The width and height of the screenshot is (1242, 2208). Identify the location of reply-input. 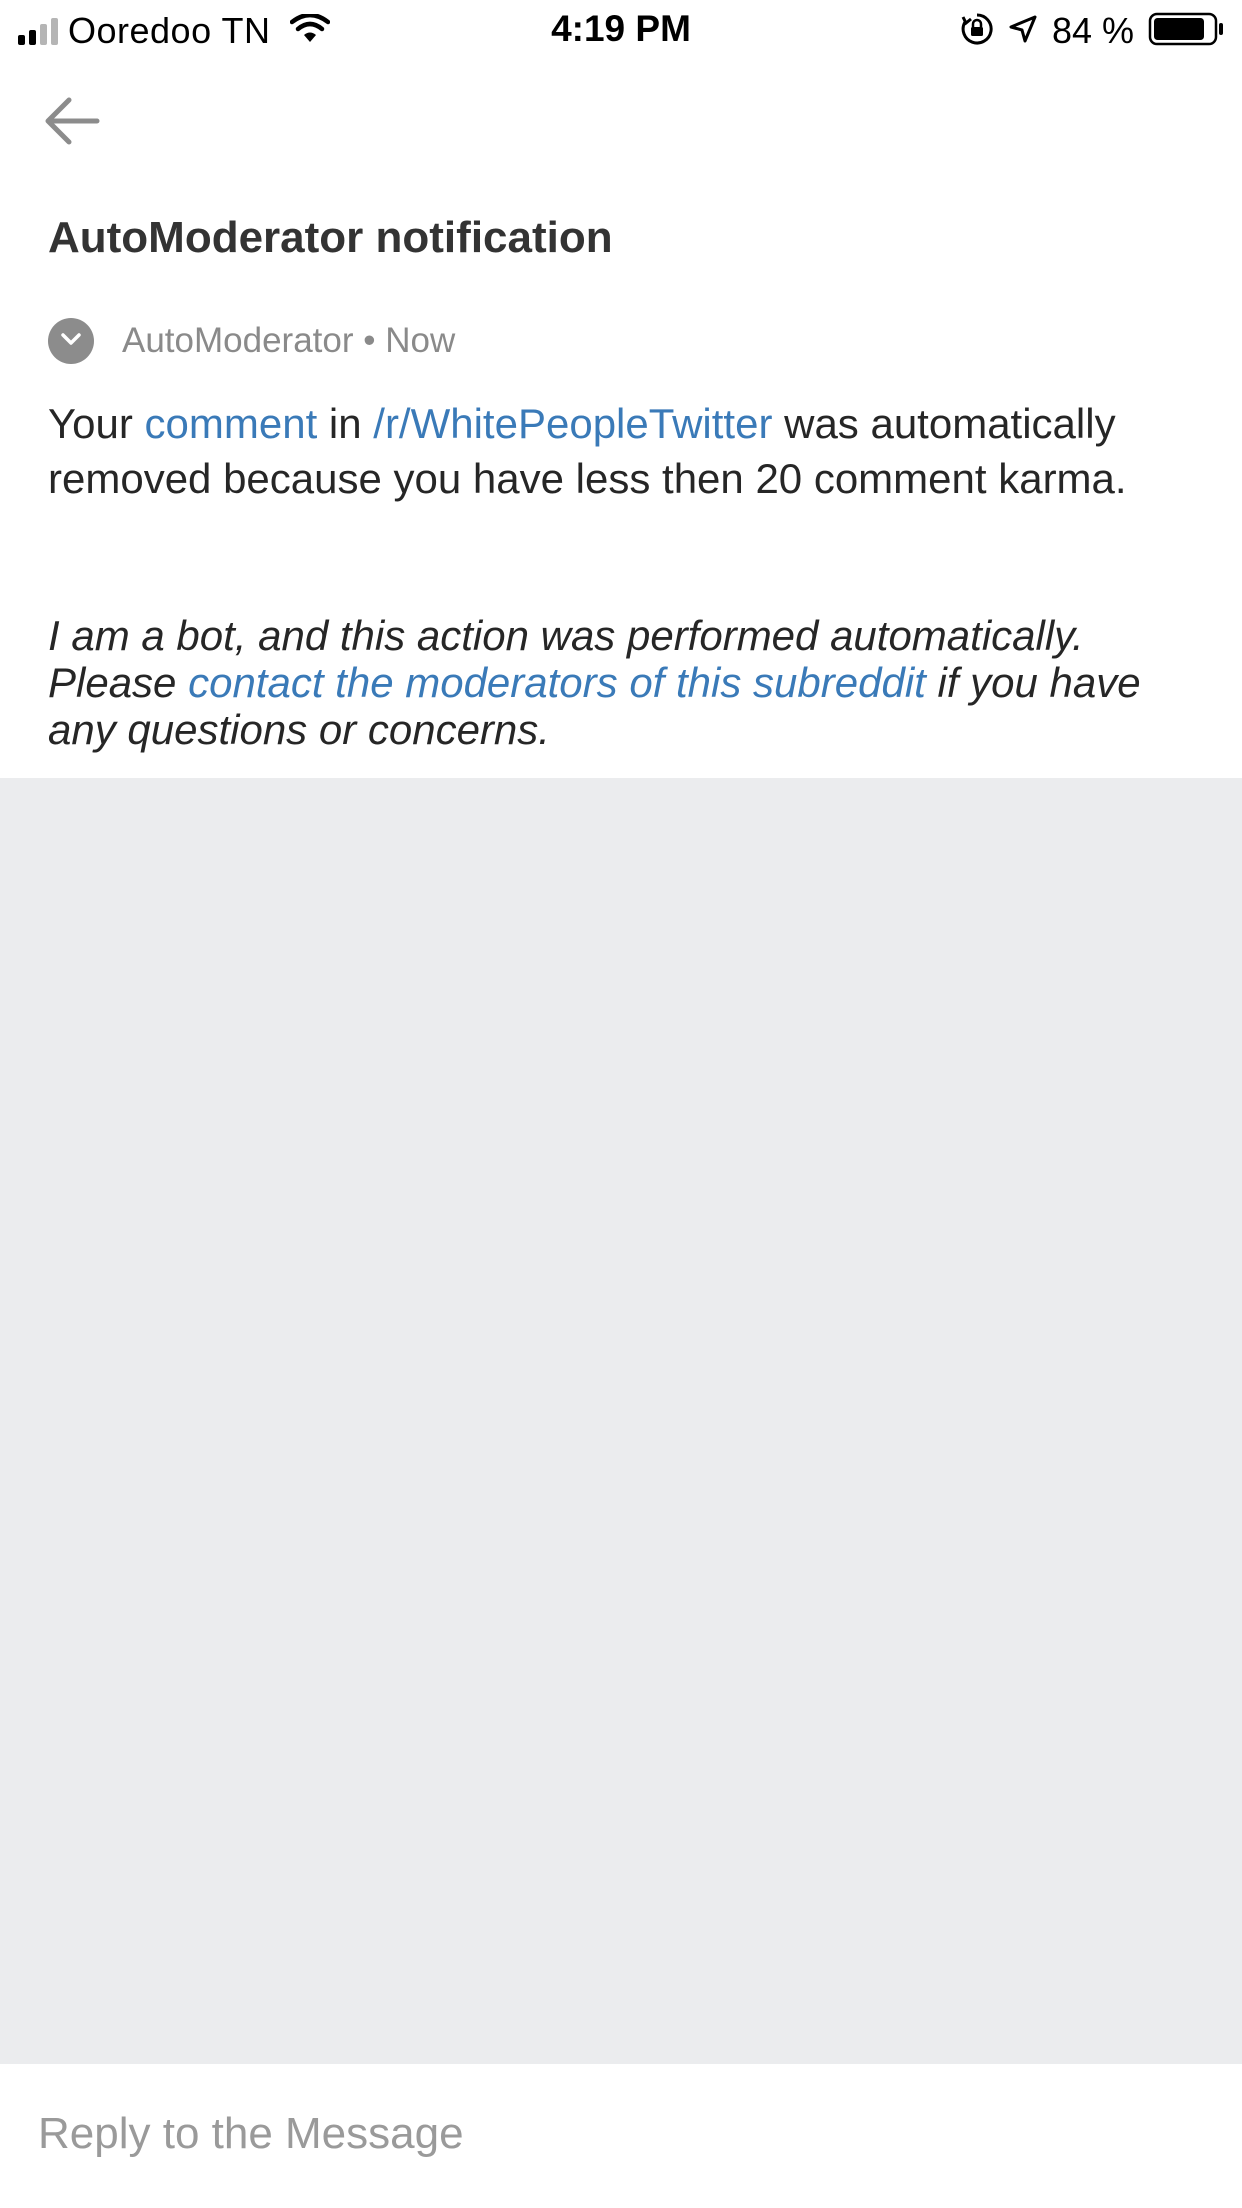
(618, 2134).